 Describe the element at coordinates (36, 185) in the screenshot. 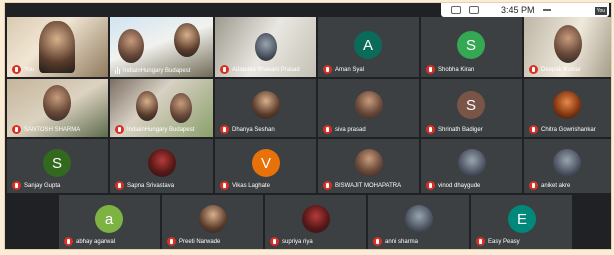

I see `participant-label: Sanjay Gupta` at that location.